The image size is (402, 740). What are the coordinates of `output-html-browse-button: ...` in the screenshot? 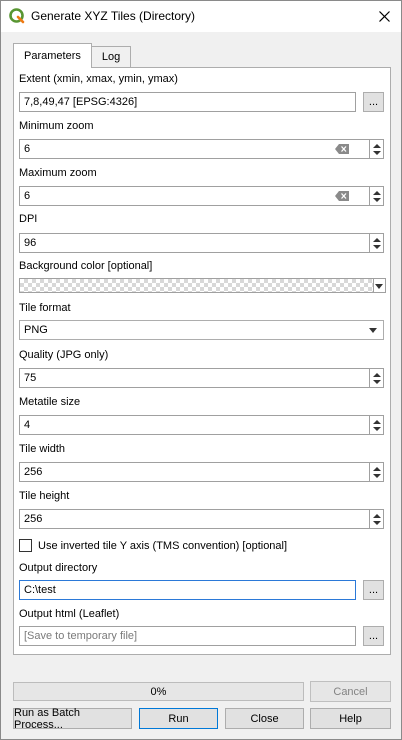 It's located at (373, 636).